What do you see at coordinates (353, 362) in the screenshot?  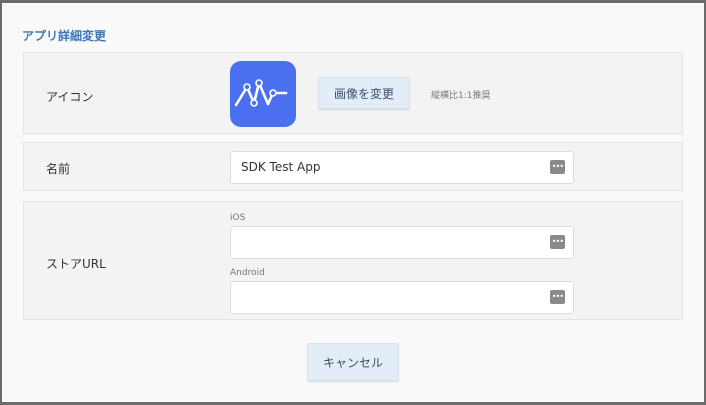 I see `cancel-button: キャンセル` at bounding box center [353, 362].